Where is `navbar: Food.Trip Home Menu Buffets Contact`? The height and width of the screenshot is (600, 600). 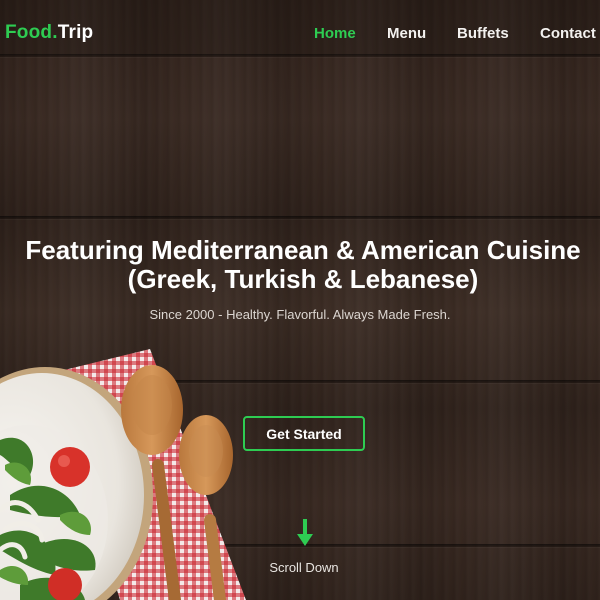 navbar: Food.Trip Home Menu Buffets Contact is located at coordinates (300, 27).